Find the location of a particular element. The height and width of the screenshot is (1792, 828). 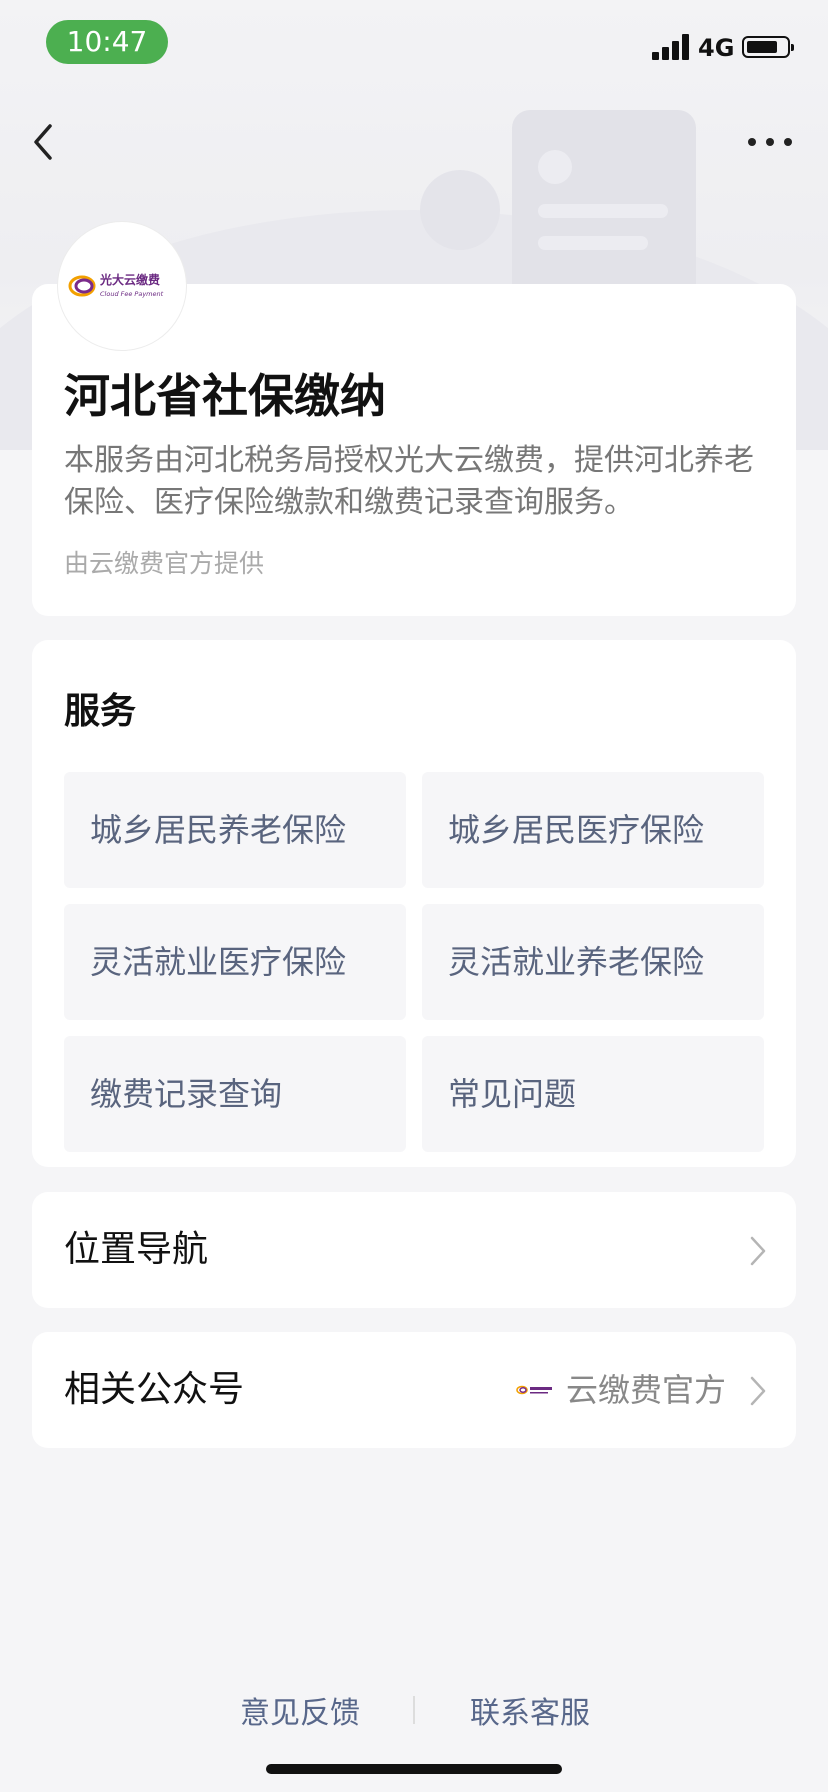

network-type: 4G is located at coordinates (716, 48).